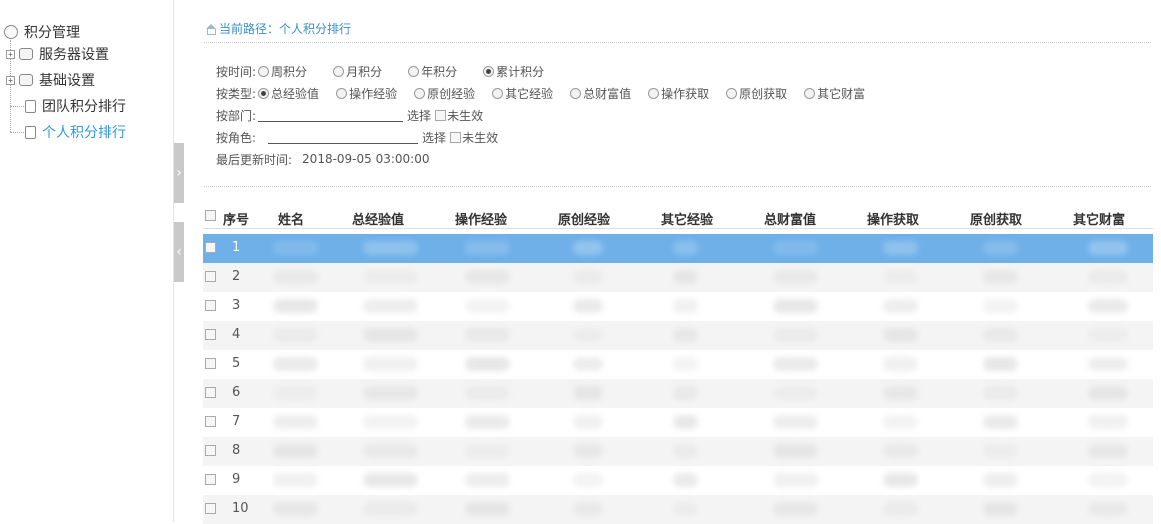  I want to click on folder-icon, so click(26, 80).